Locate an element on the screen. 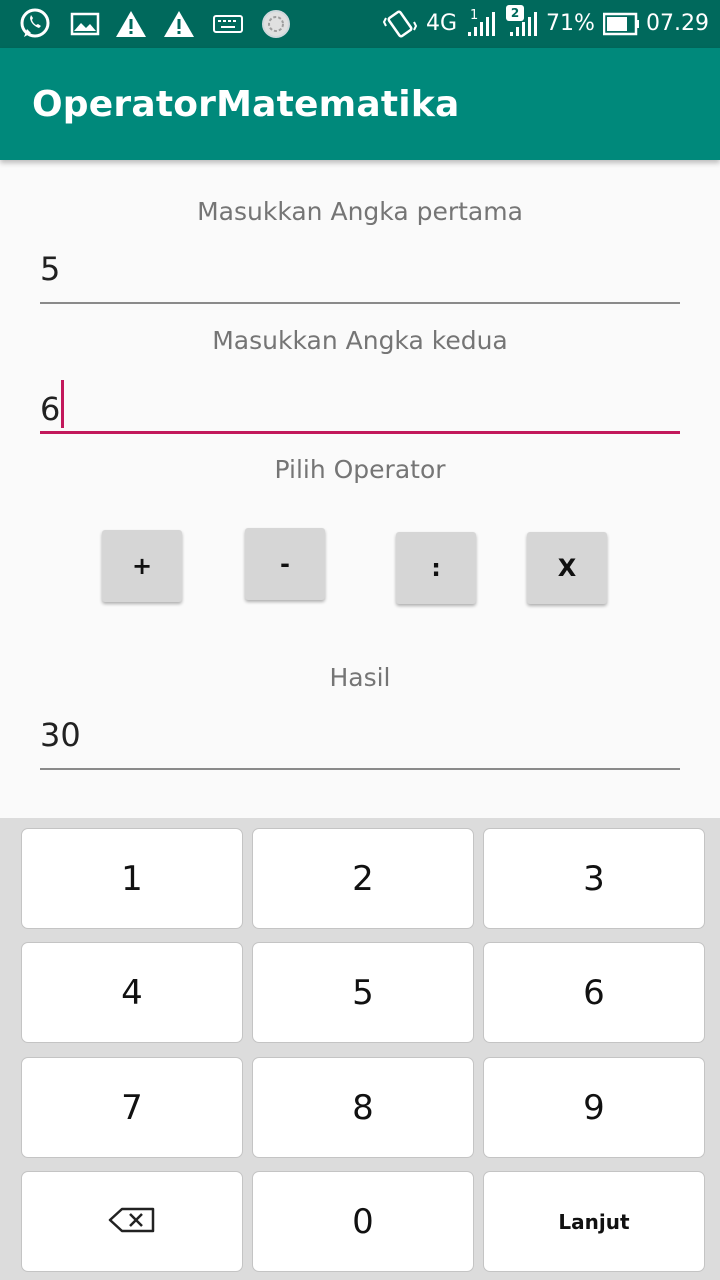 This screenshot has height=1280, width=720. key-0: 0 is located at coordinates (363, 1221).